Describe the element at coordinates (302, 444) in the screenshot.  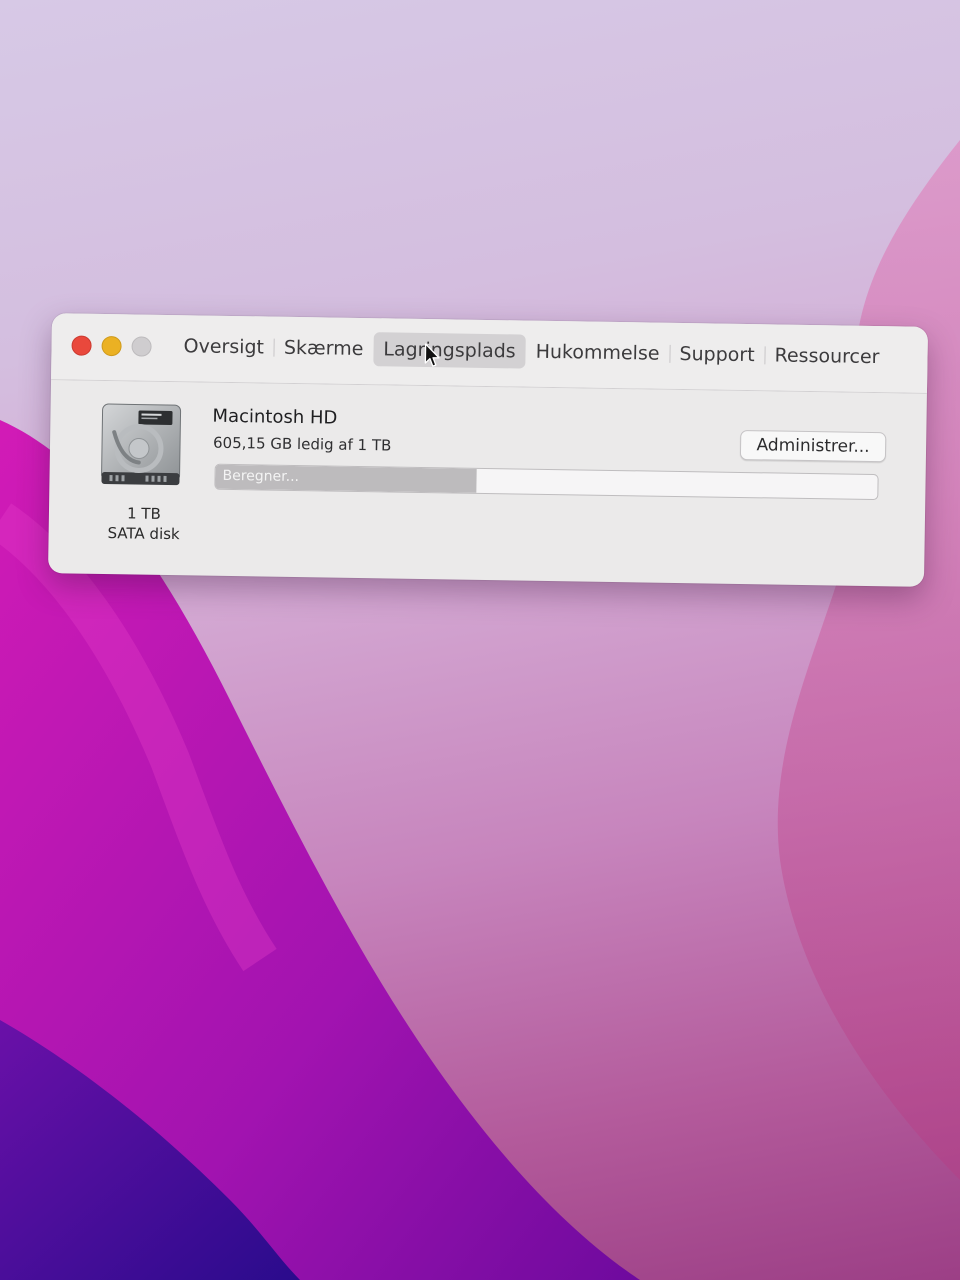
I see `volume-free-space: 605,15 GB ledig af 1 TB` at that location.